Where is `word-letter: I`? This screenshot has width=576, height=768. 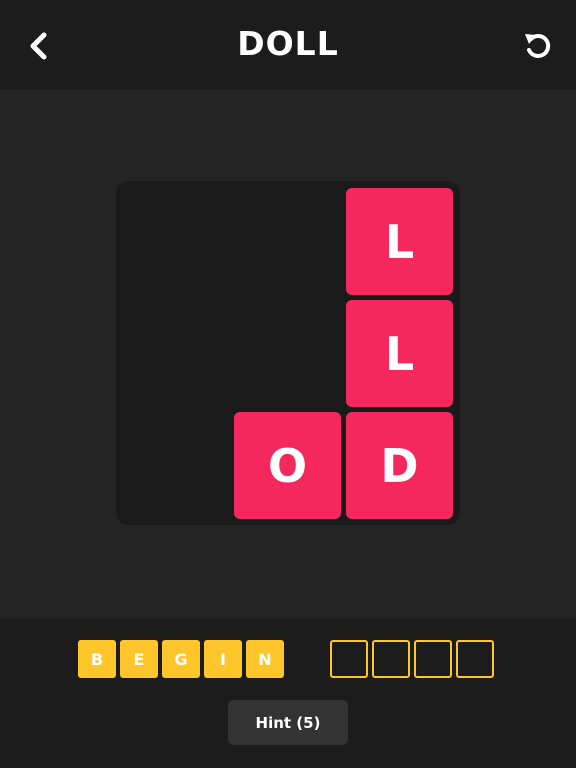
word-letter: I is located at coordinates (223, 659).